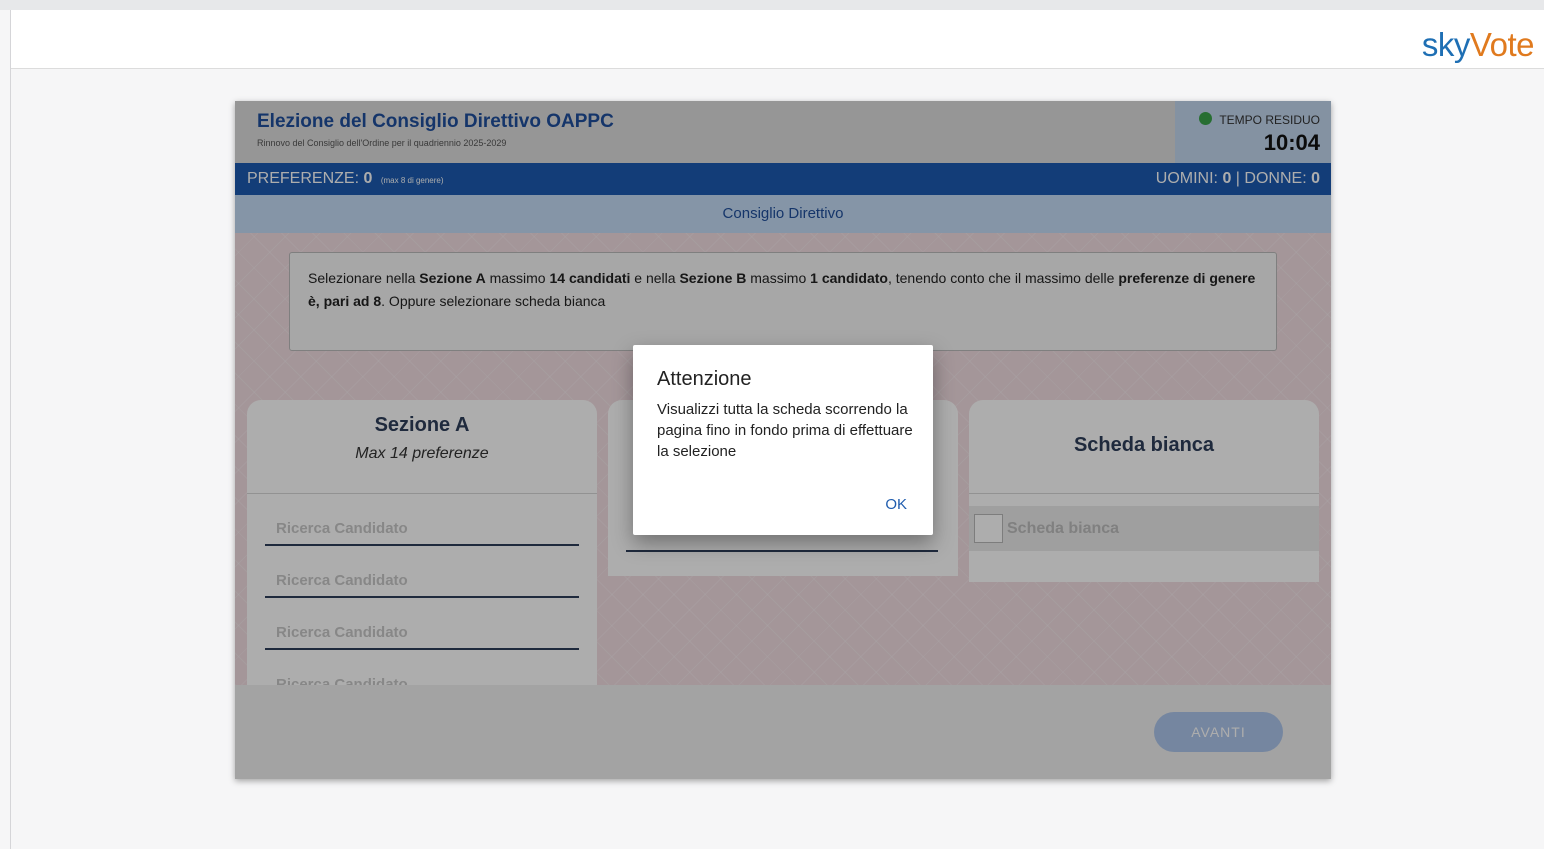 Image resolution: width=1544 pixels, height=849 pixels. What do you see at coordinates (1502, 44) in the screenshot?
I see `logo-vote-text: Vote` at bounding box center [1502, 44].